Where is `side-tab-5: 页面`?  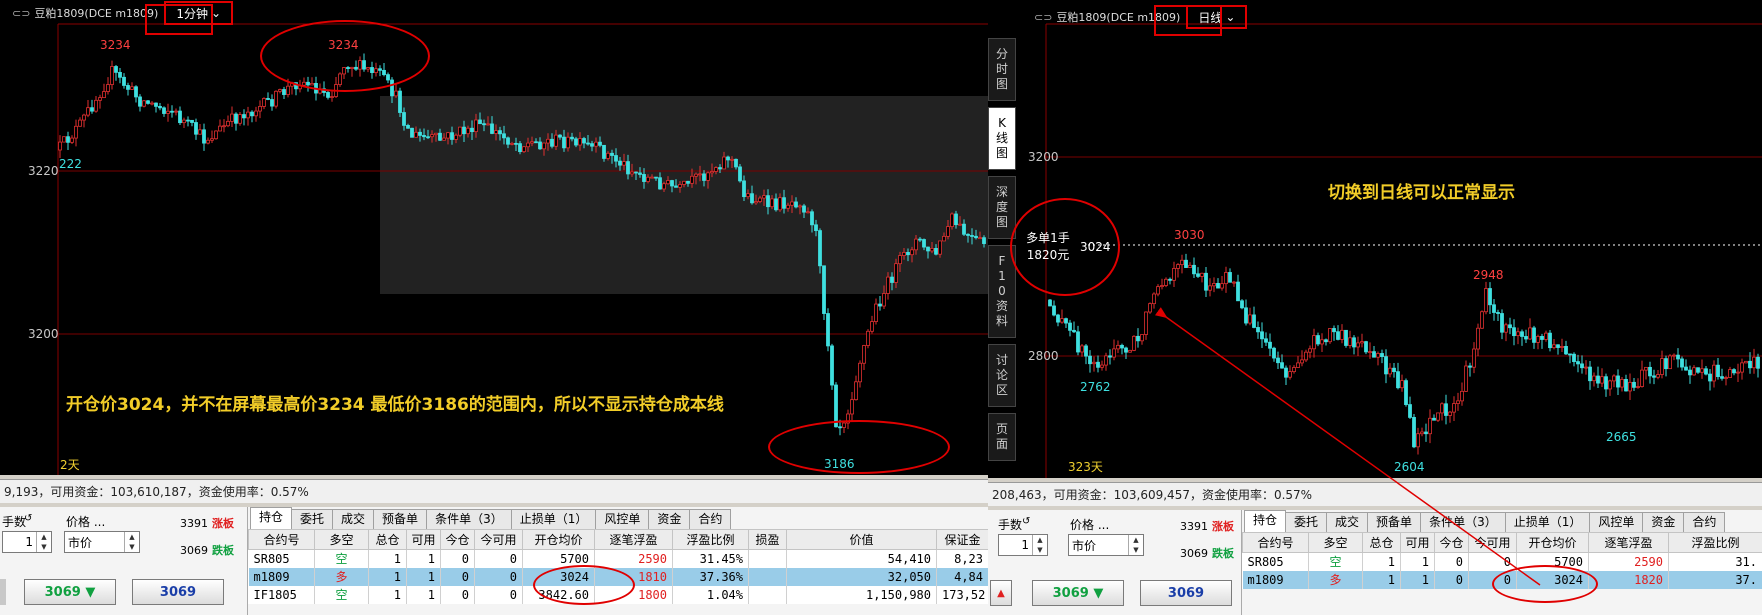
side-tab-5: 页面 is located at coordinates (1002, 437).